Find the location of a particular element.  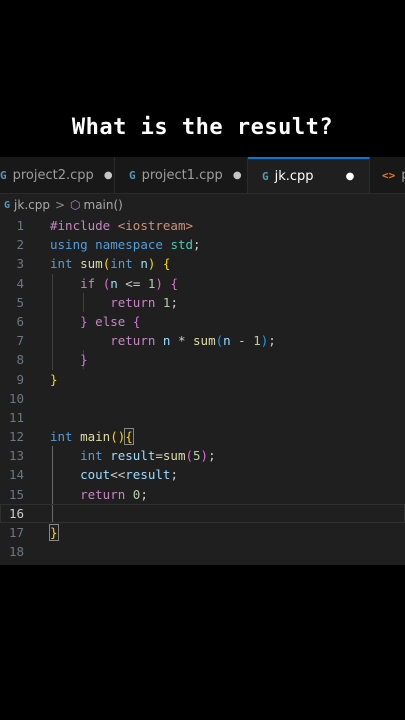

line-number: 7 is located at coordinates (20, 341).